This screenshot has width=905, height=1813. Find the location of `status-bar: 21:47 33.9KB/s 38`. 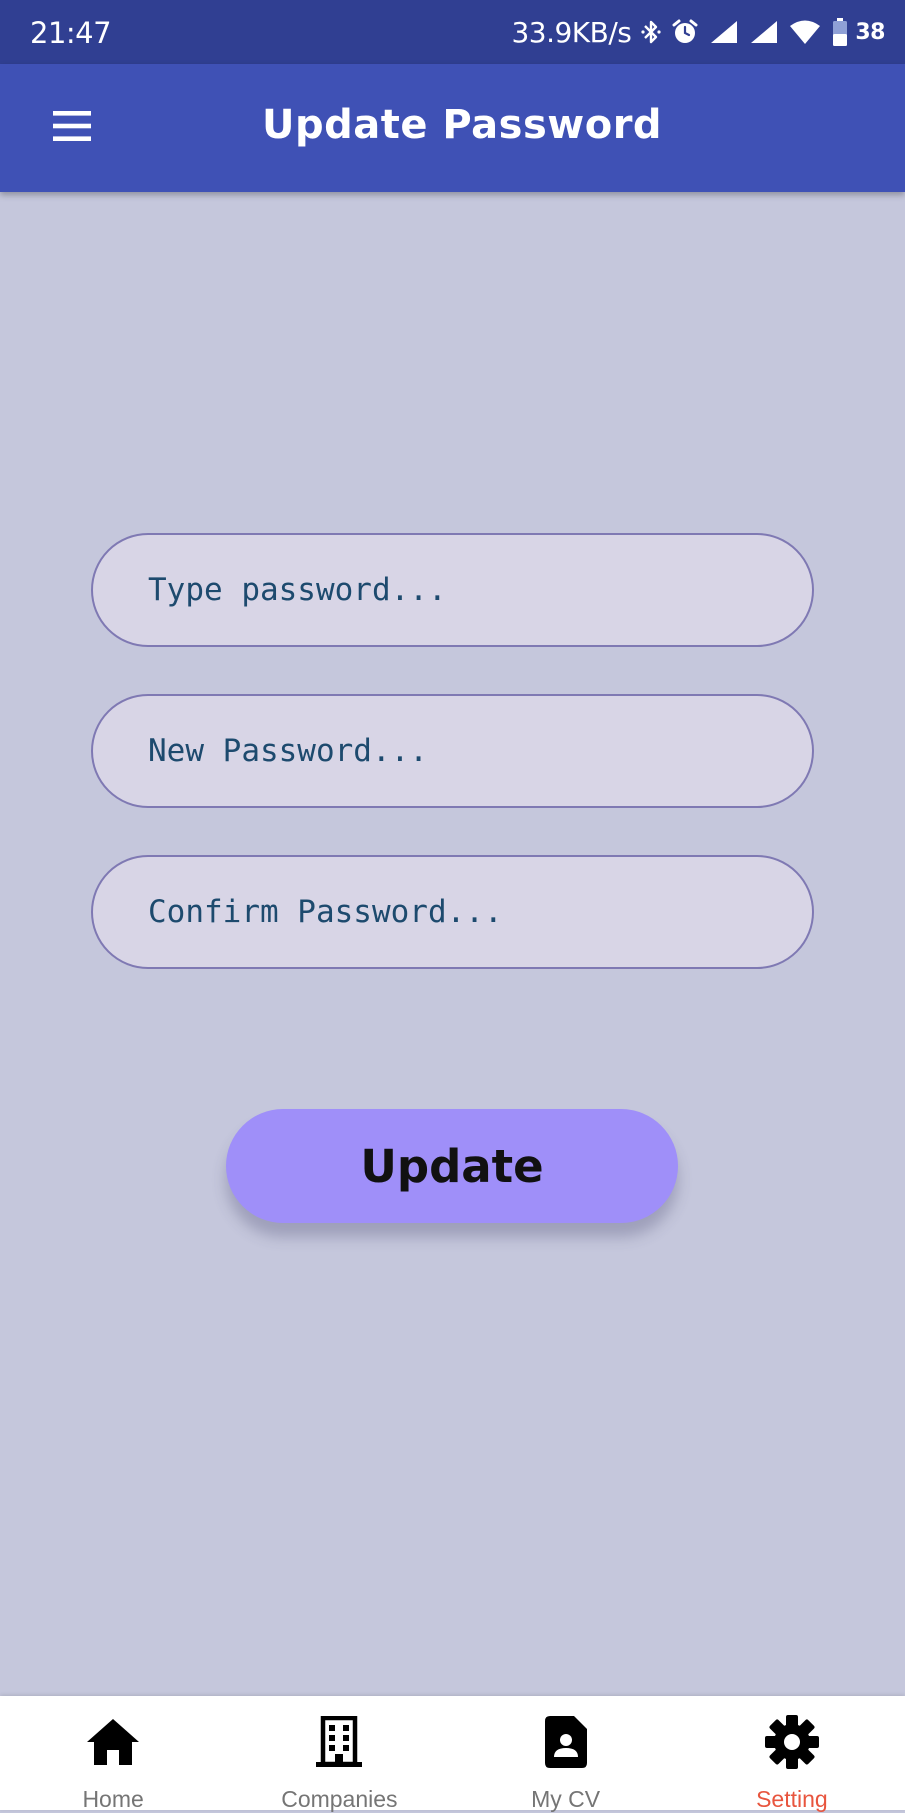

status-bar: 21:47 33.9KB/s 38 is located at coordinates (452, 32).